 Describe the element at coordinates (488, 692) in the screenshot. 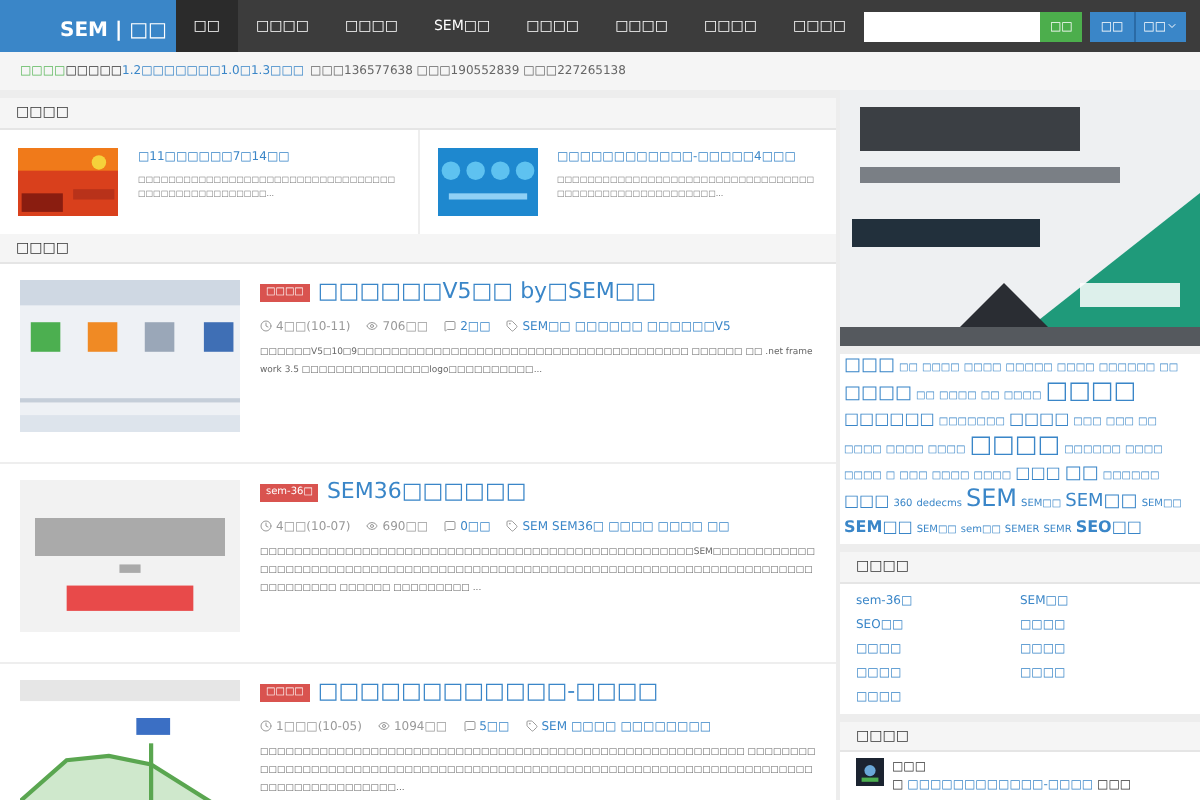

I see `article-title: □□□□□□□□□□□□-□□□□` at that location.